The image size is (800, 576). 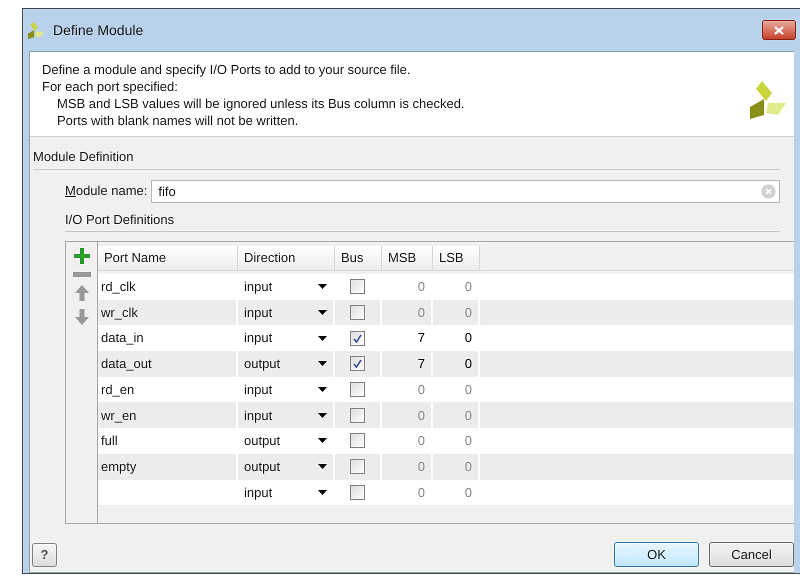 I want to click on column-header: LSB, so click(x=456, y=258).